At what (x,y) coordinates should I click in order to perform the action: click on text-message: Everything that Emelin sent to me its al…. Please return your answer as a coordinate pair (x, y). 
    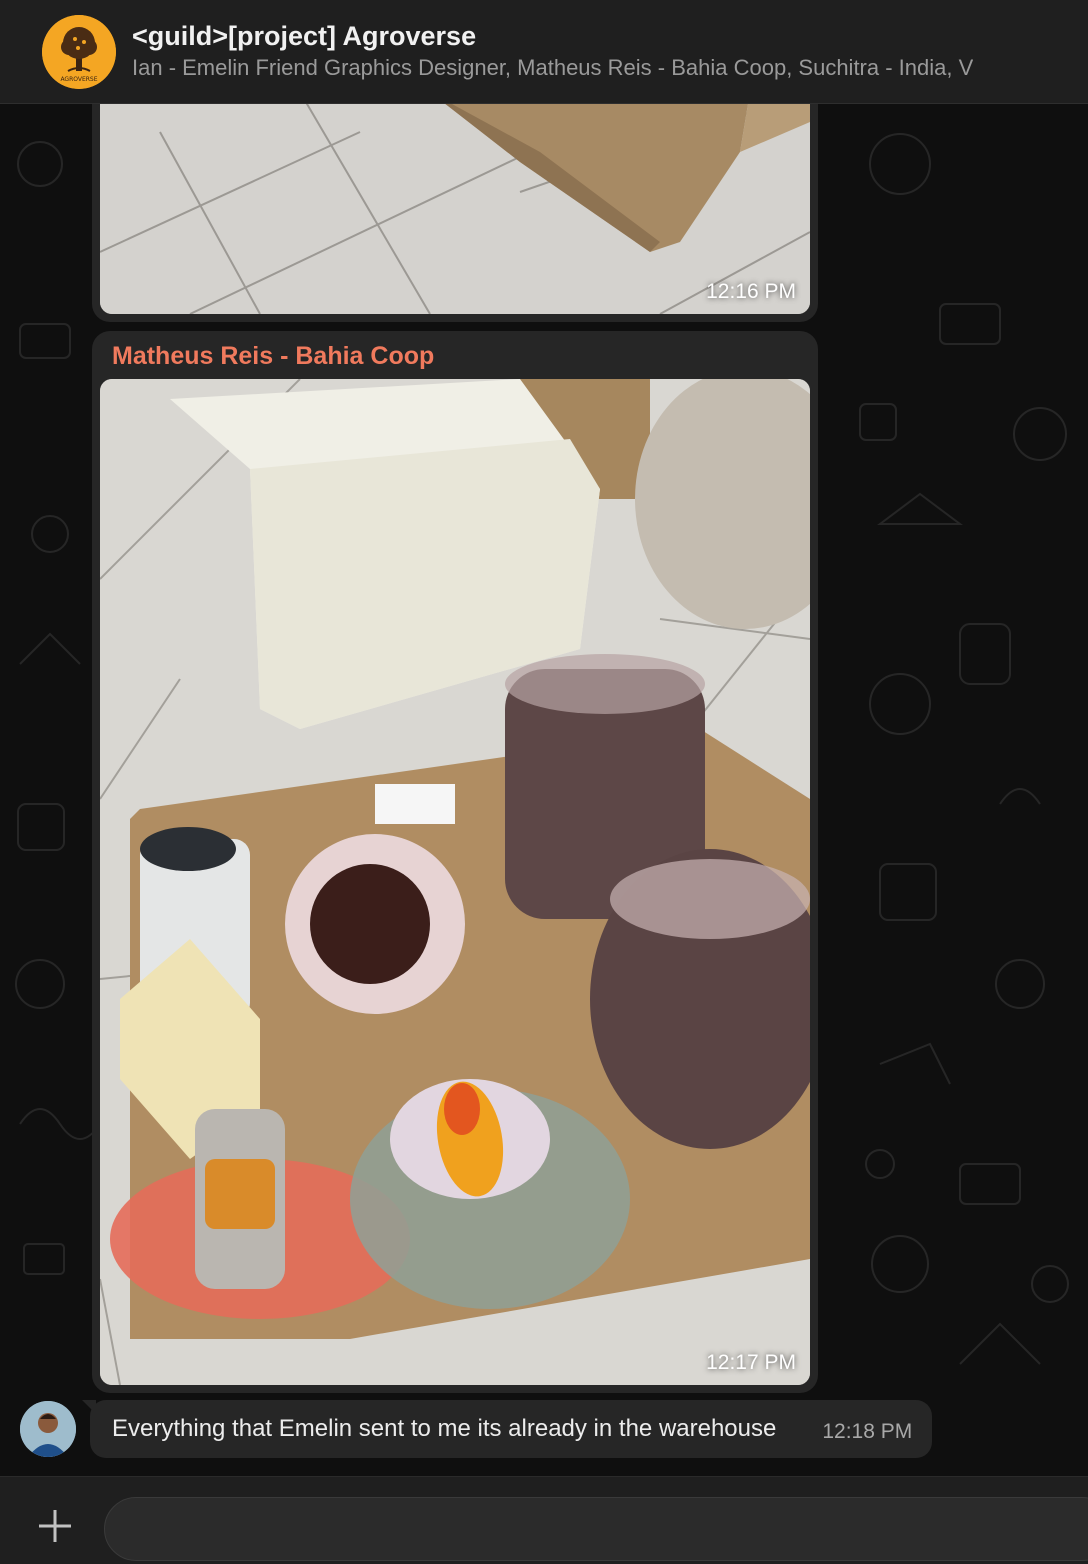
    Looking at the image, I should click on (507, 1429).